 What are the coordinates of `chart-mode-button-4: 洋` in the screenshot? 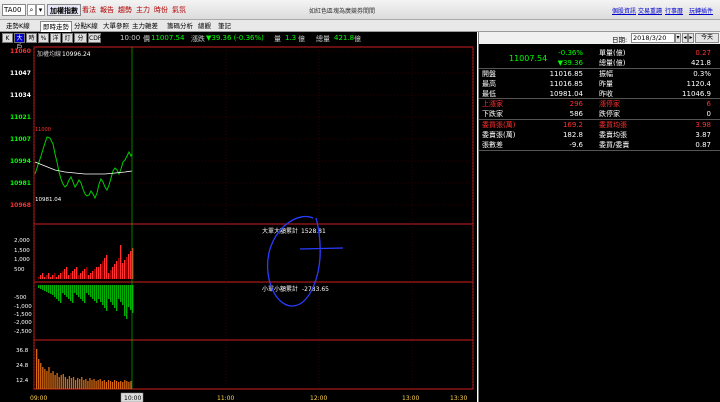 It's located at (55, 38).